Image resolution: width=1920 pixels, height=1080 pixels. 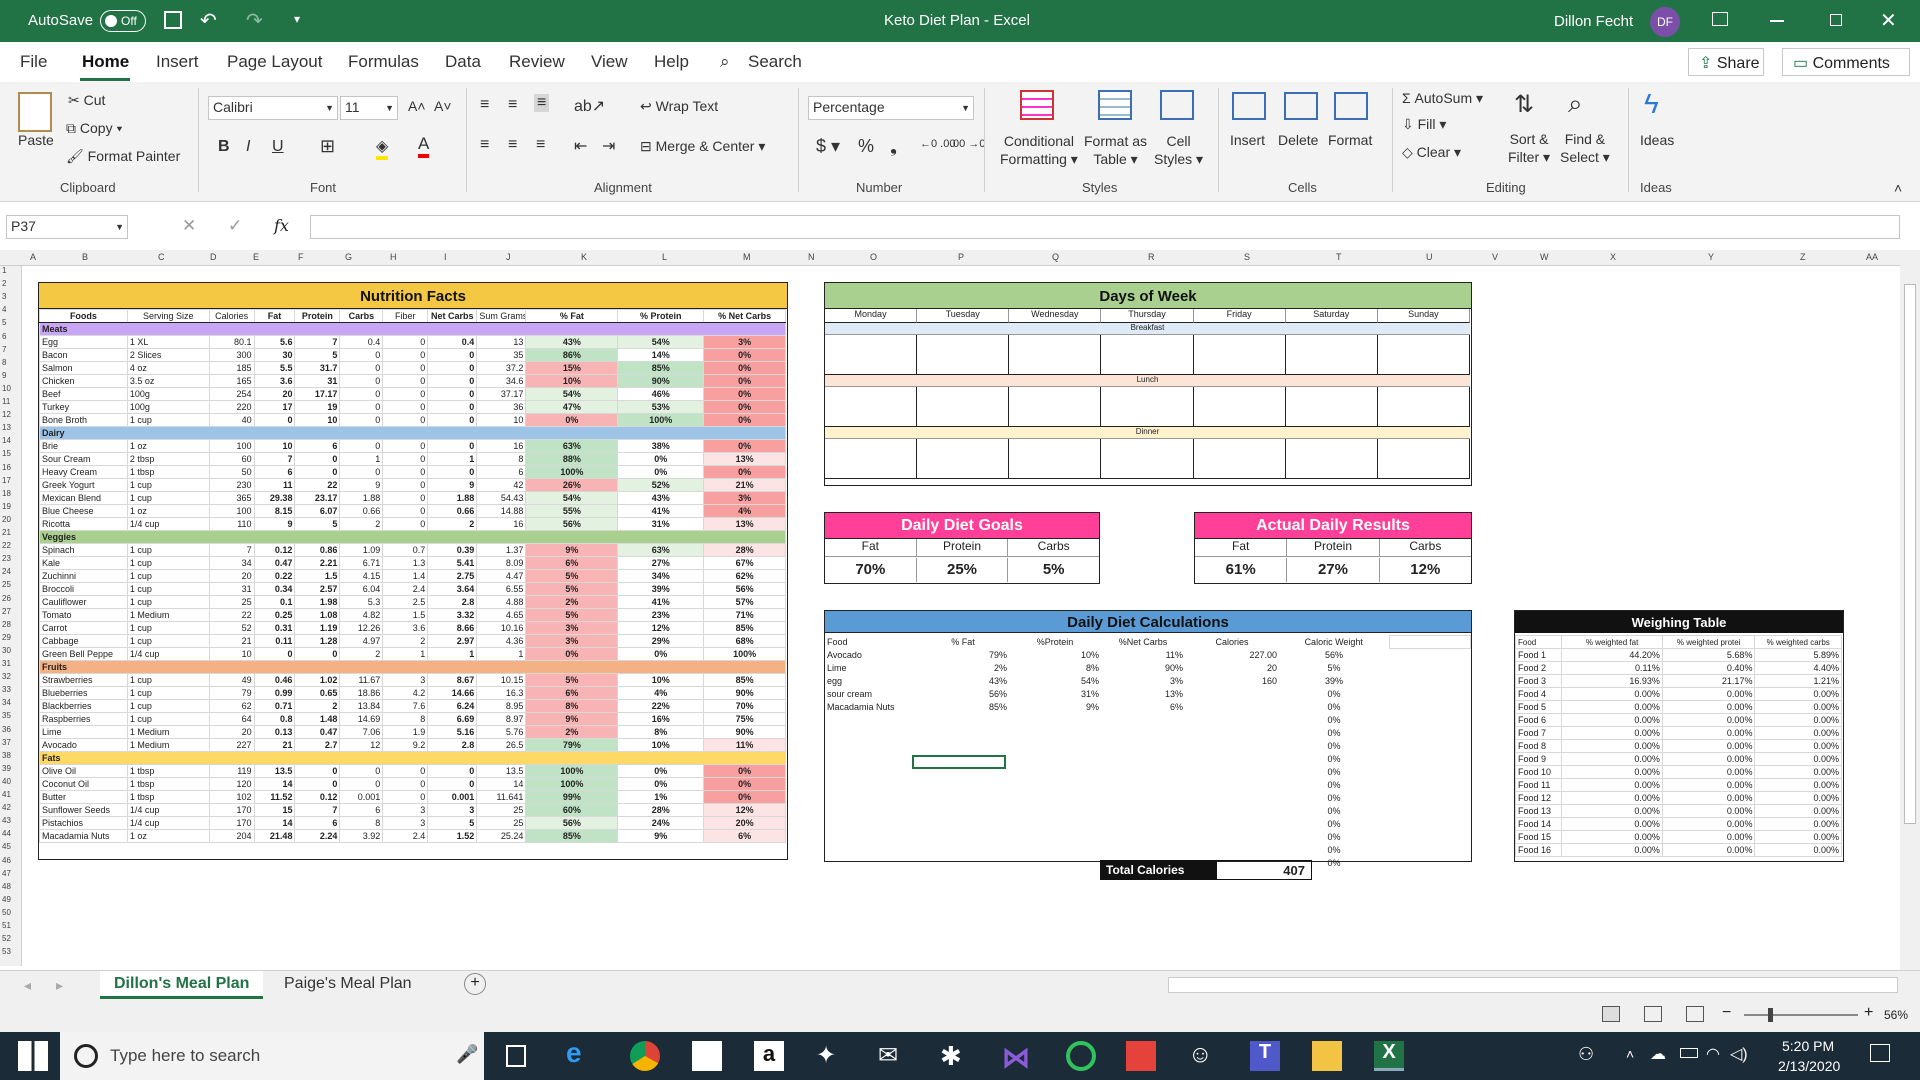 I want to click on table-cell: 38%, so click(x=661, y=446).